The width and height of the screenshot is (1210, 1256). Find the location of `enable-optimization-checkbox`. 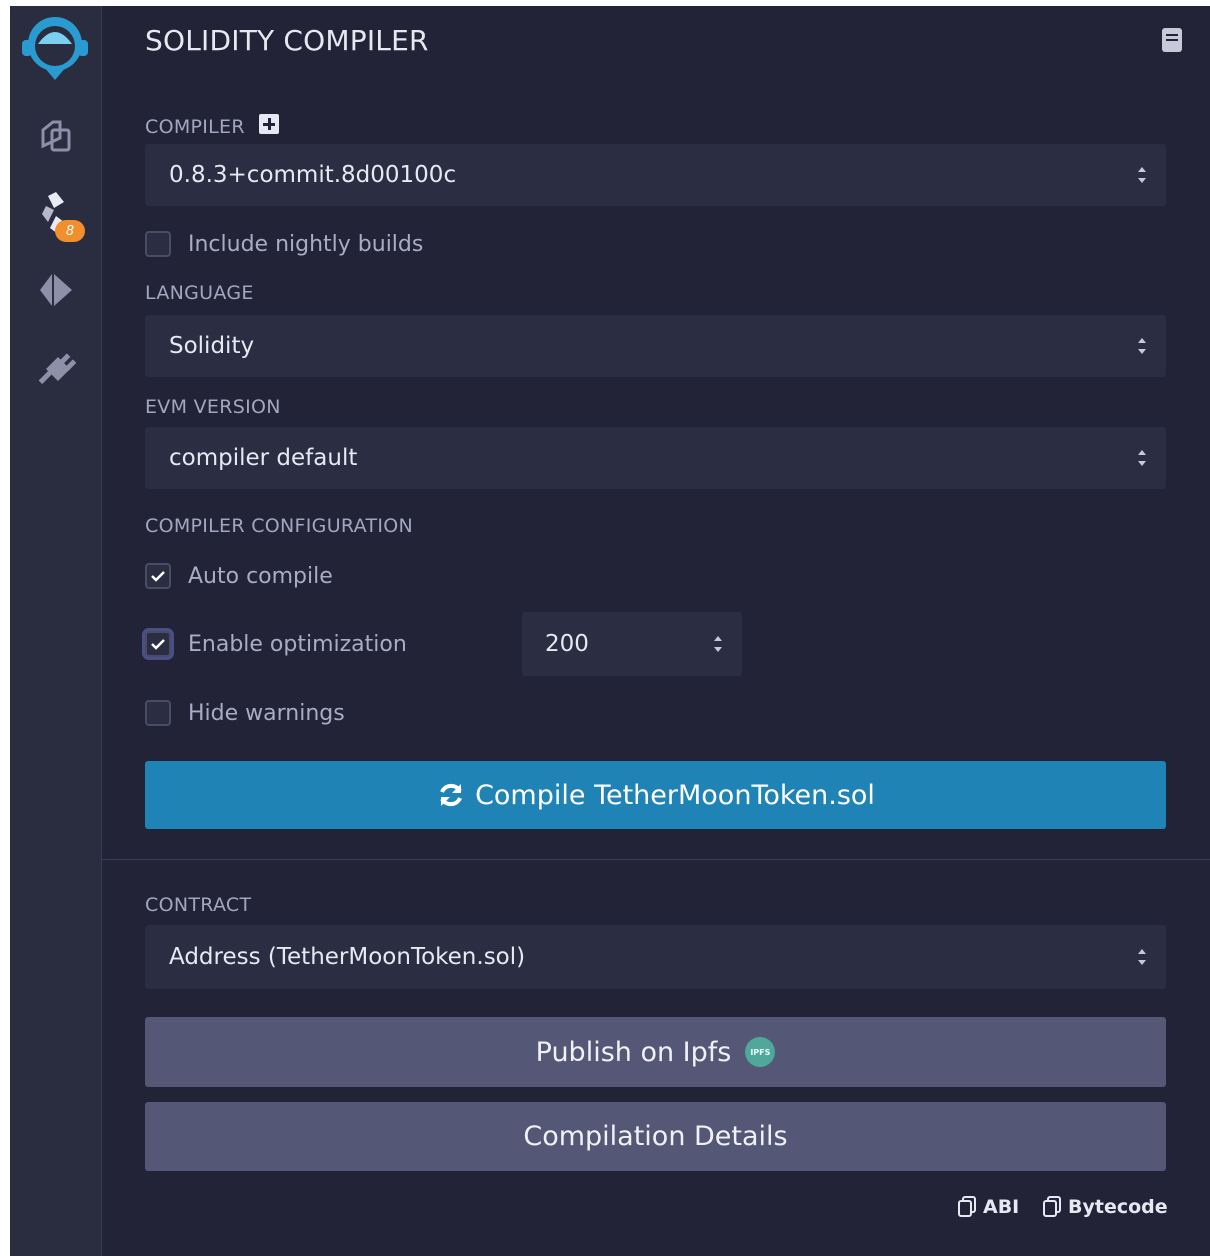

enable-optimization-checkbox is located at coordinates (158, 644).